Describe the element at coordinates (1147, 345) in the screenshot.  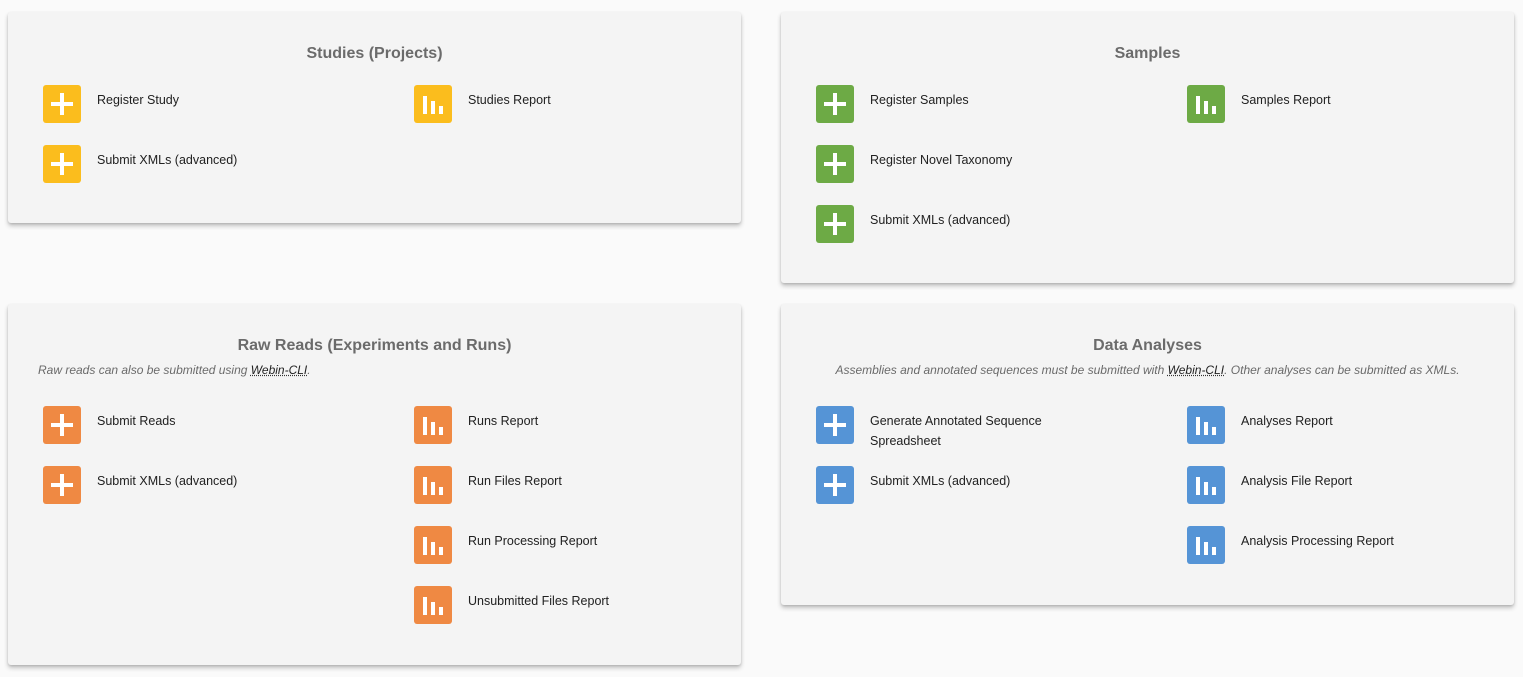
I see `data-analyses-title: Data Analyses` at that location.